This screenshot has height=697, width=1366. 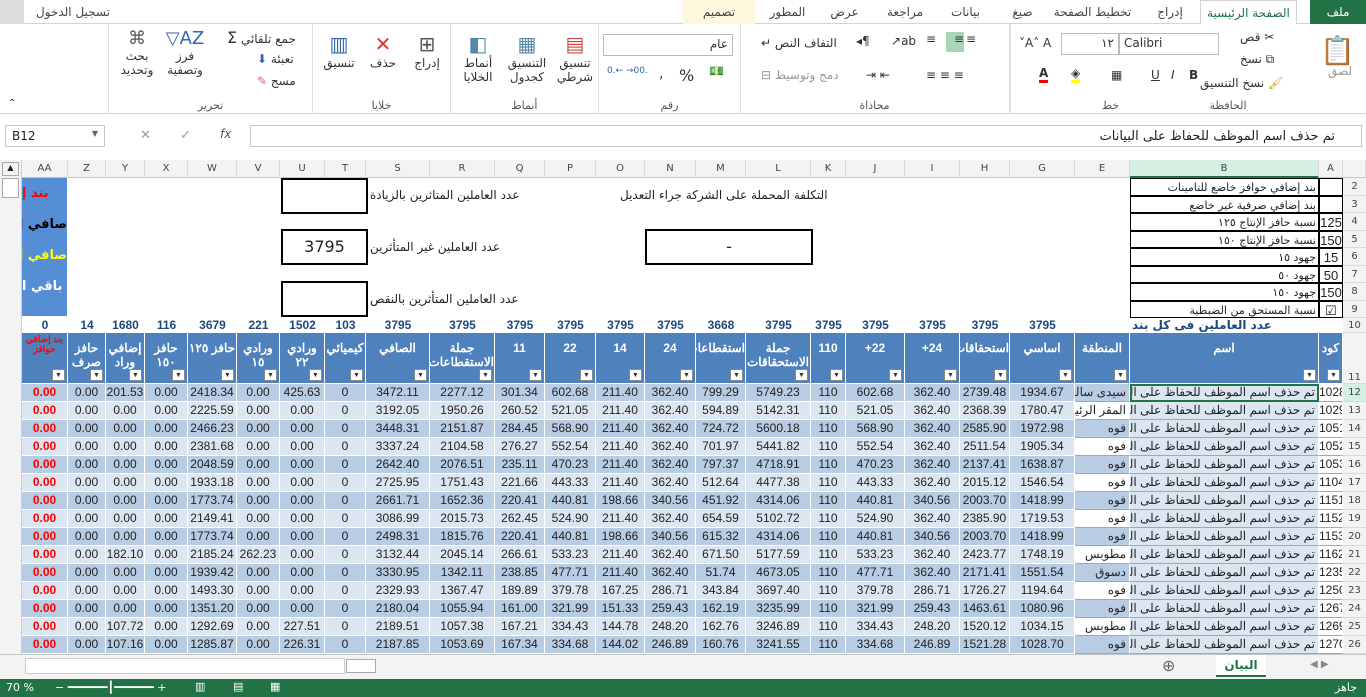 I want to click on orientation-icon: ab↗, so click(x=903, y=41).